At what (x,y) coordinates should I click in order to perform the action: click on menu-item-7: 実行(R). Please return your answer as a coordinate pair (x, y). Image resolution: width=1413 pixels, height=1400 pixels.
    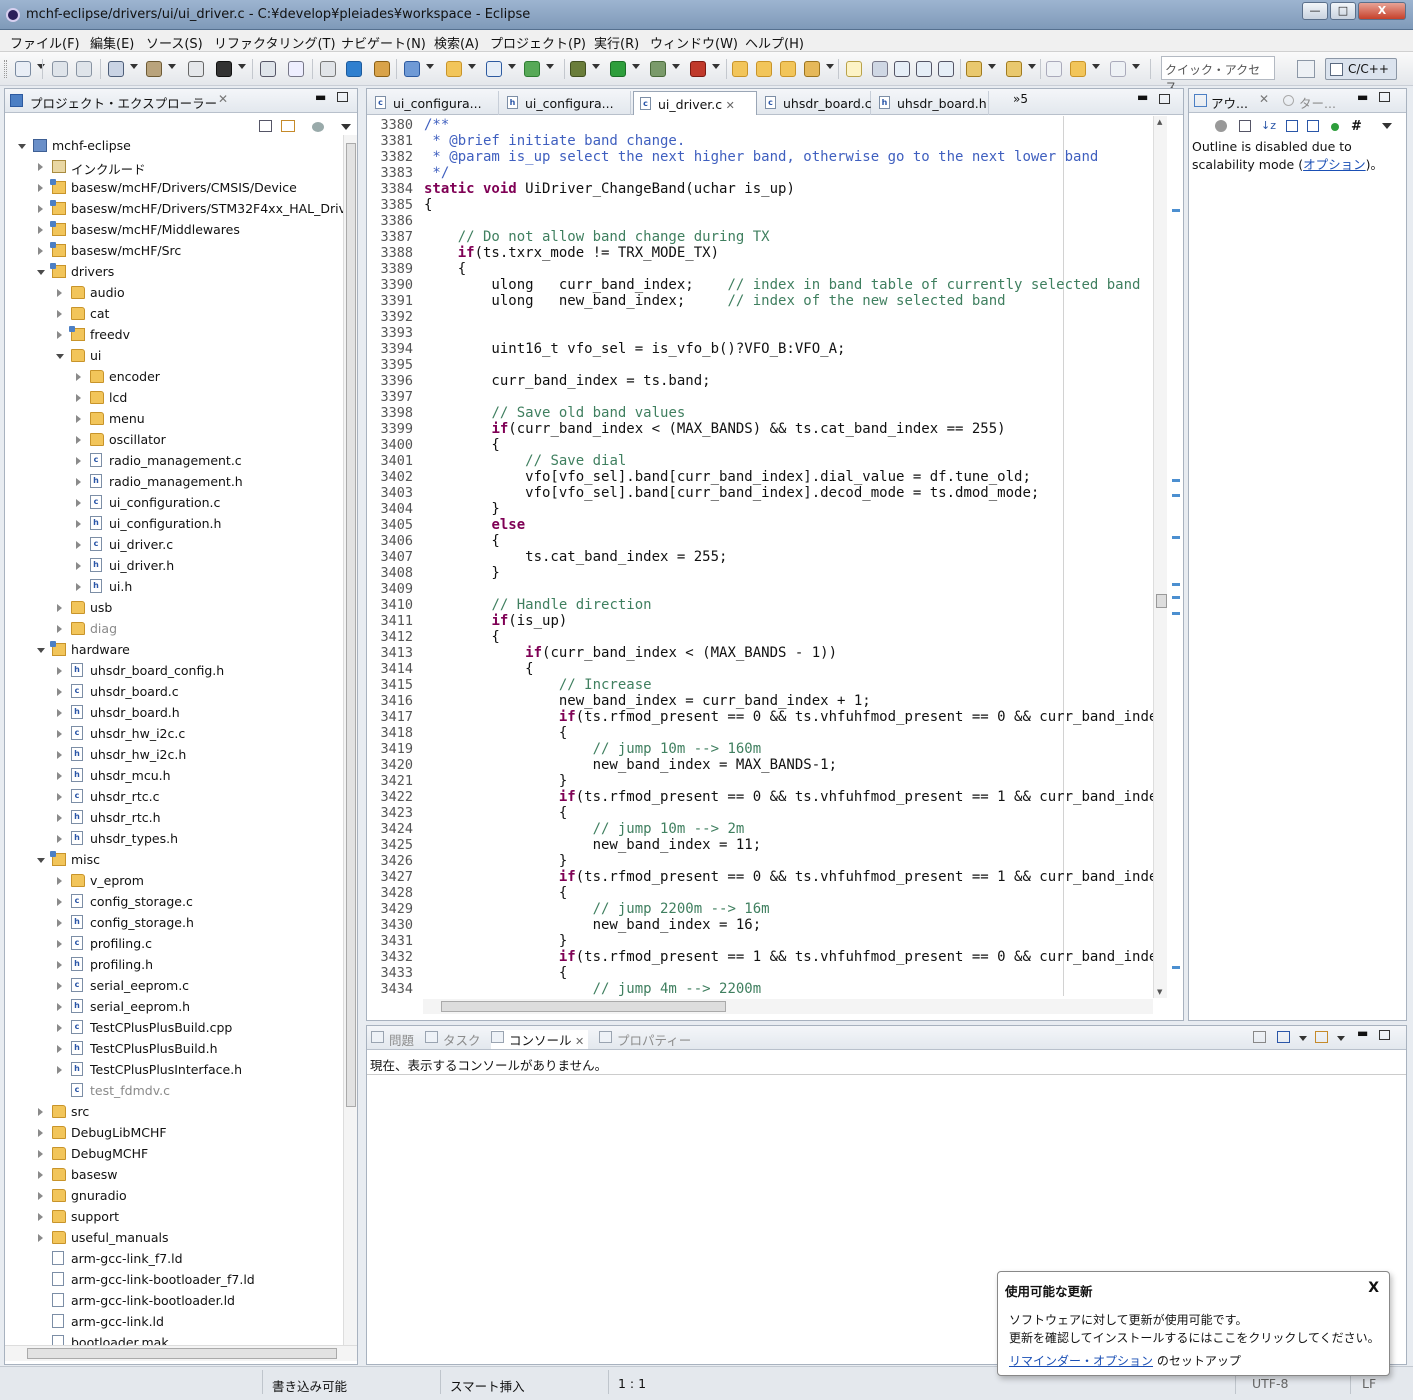
    Looking at the image, I should click on (616, 42).